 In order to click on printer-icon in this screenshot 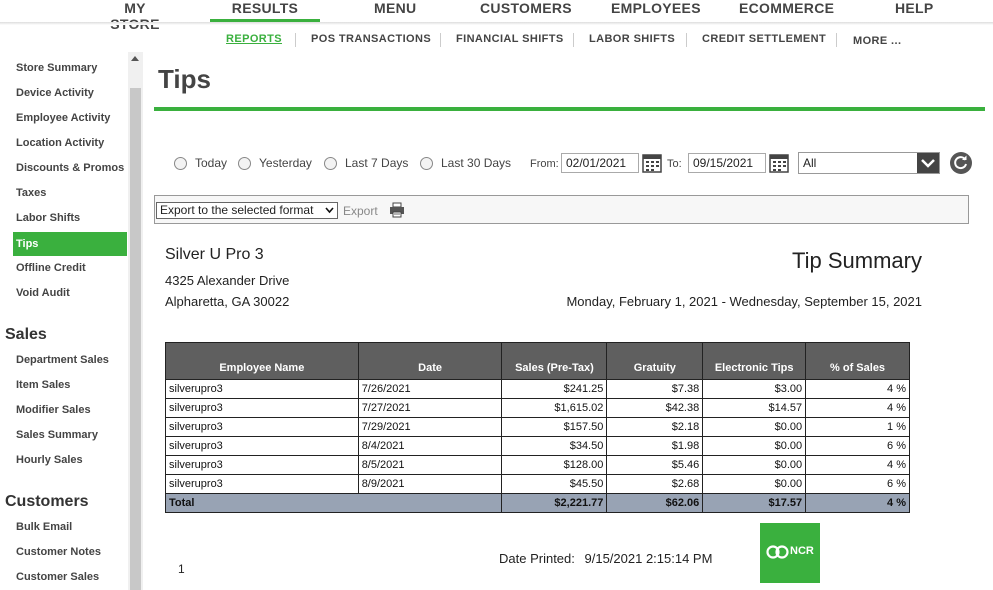, I will do `click(397, 210)`.